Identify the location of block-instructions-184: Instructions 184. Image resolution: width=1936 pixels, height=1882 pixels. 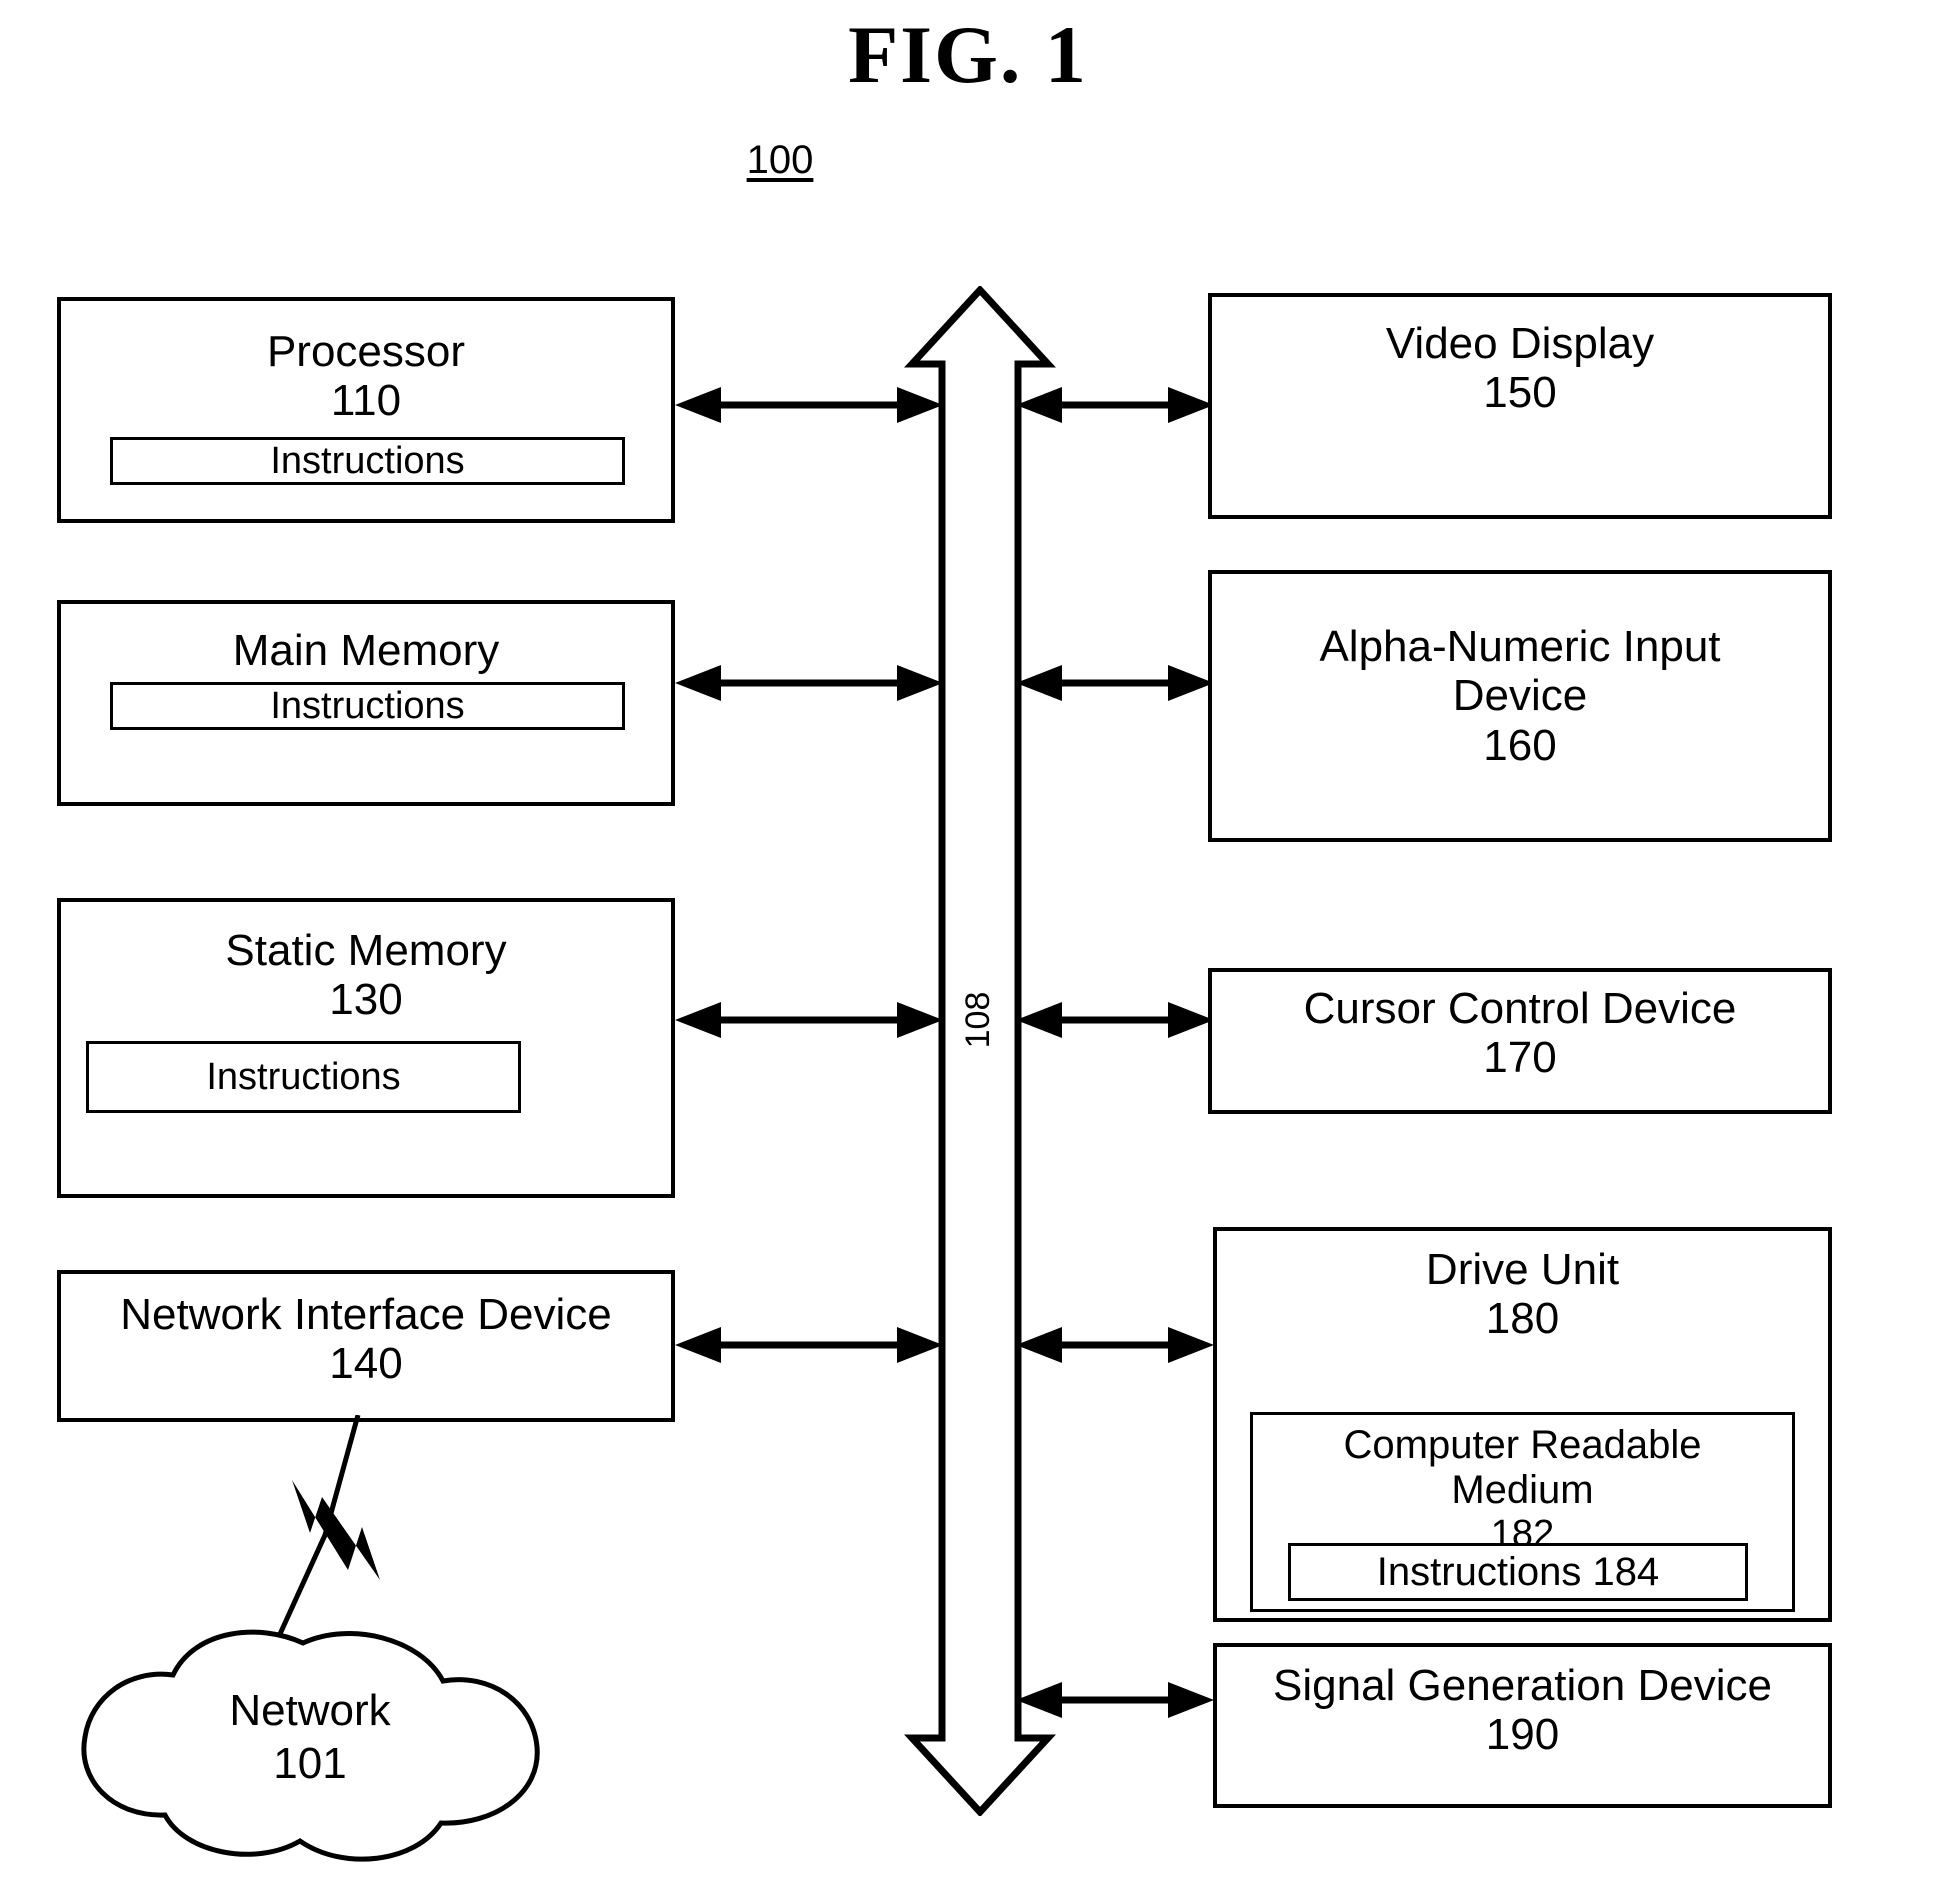
(1518, 1572).